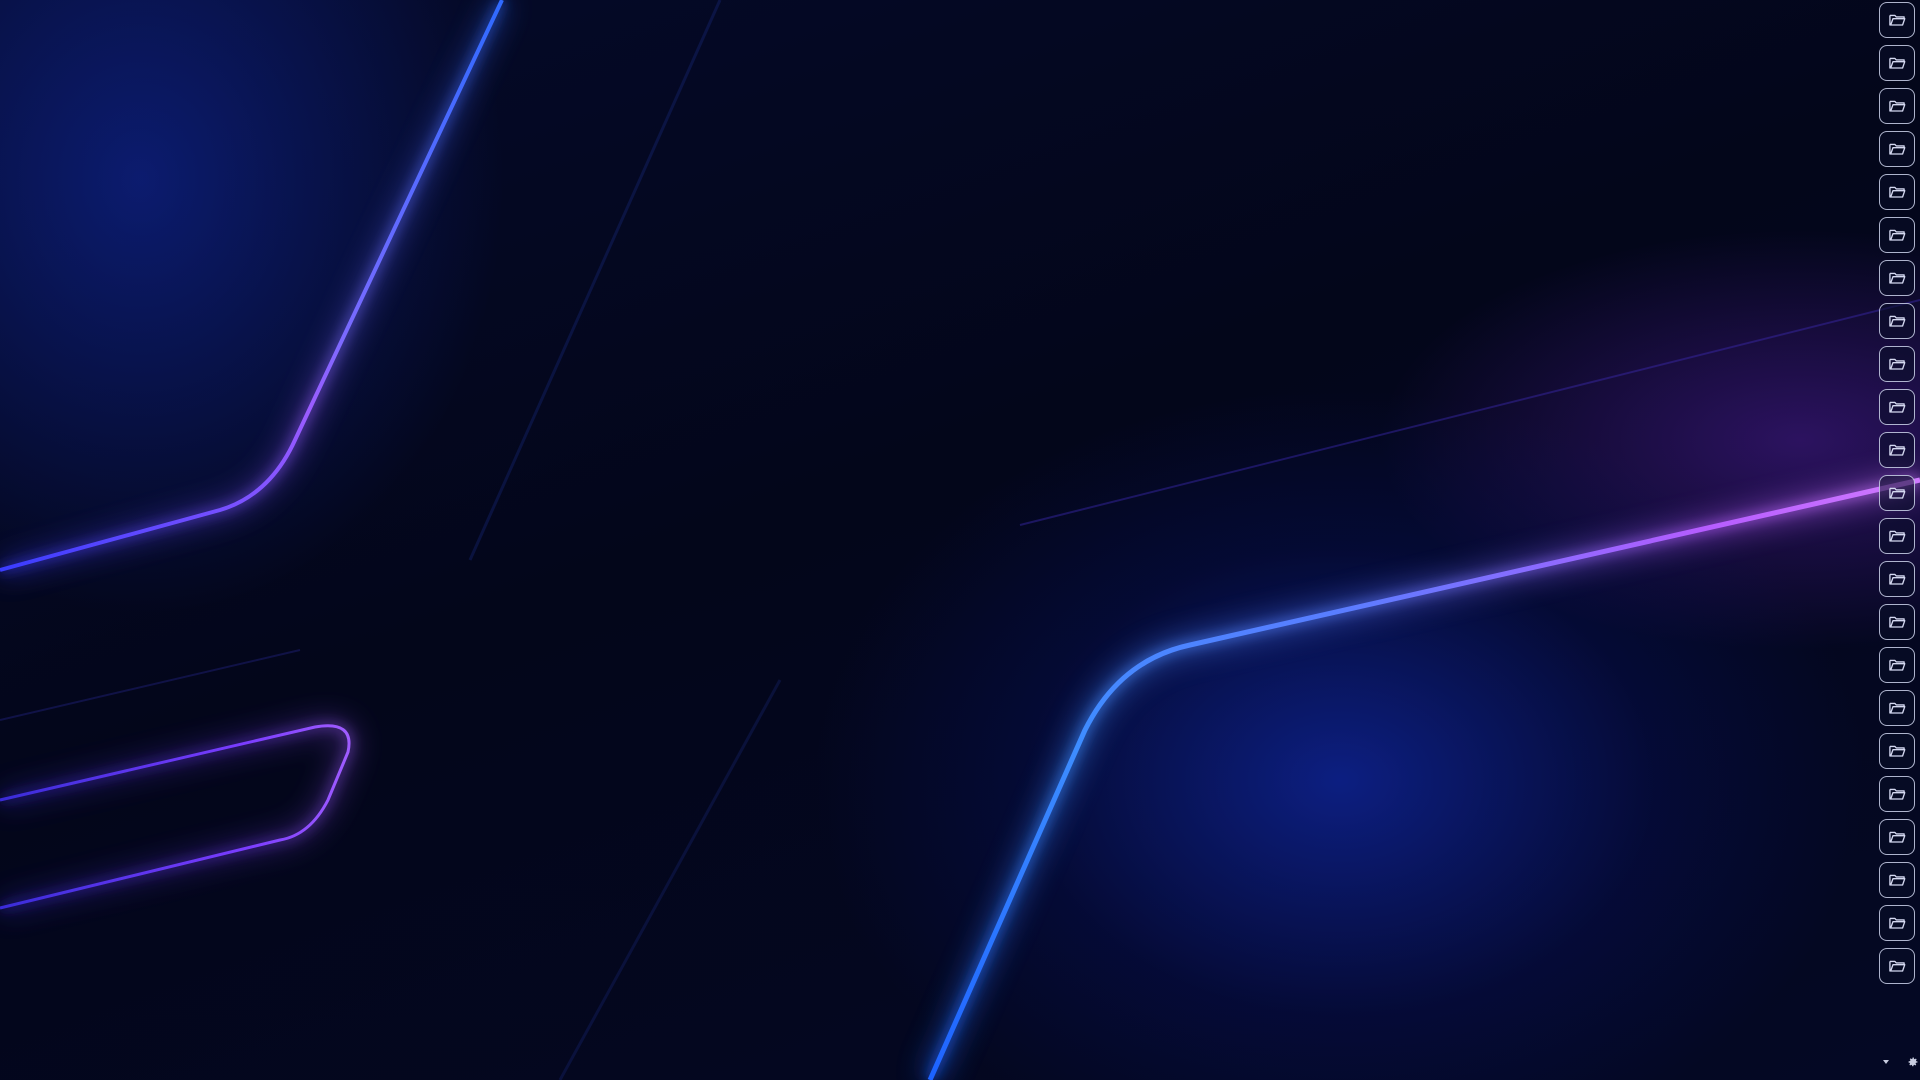  I want to click on gear-icon, so click(1913, 1062).